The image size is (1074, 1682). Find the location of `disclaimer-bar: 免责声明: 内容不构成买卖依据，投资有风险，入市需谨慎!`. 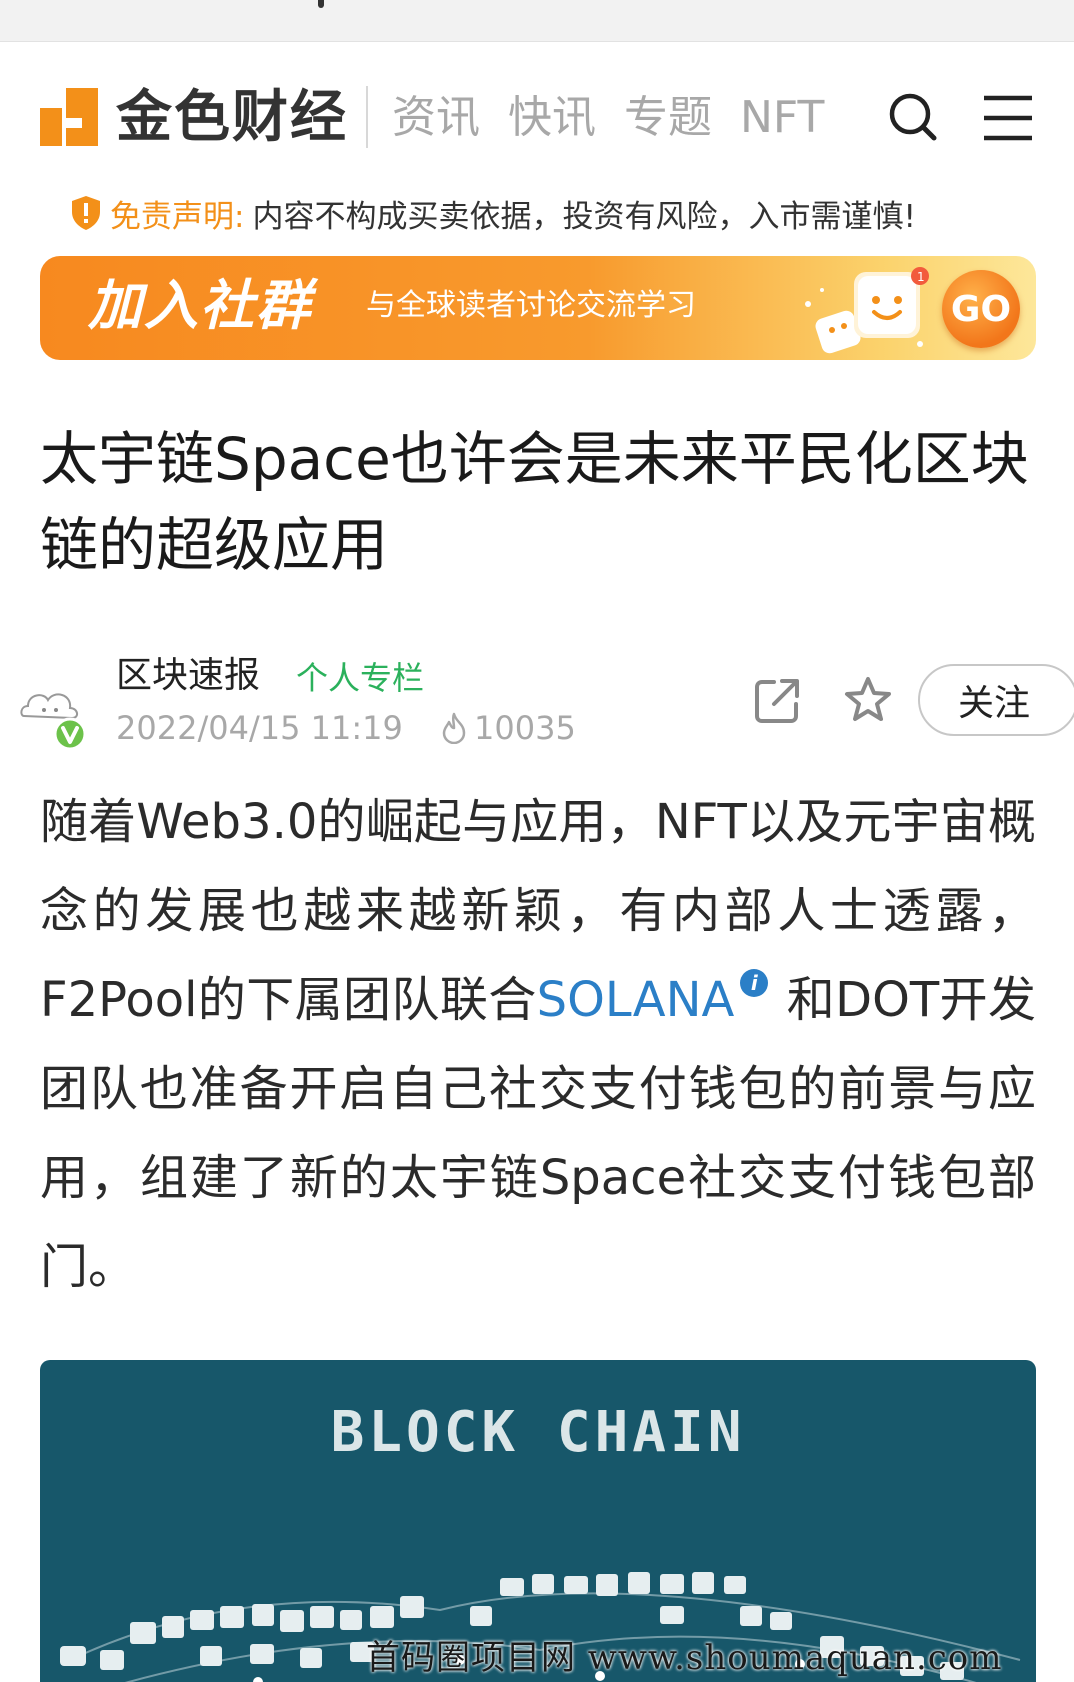

disclaimer-bar: 免责声明: 内容不构成买卖依据，投资有风险，入市需谨慎! is located at coordinates (493, 213).